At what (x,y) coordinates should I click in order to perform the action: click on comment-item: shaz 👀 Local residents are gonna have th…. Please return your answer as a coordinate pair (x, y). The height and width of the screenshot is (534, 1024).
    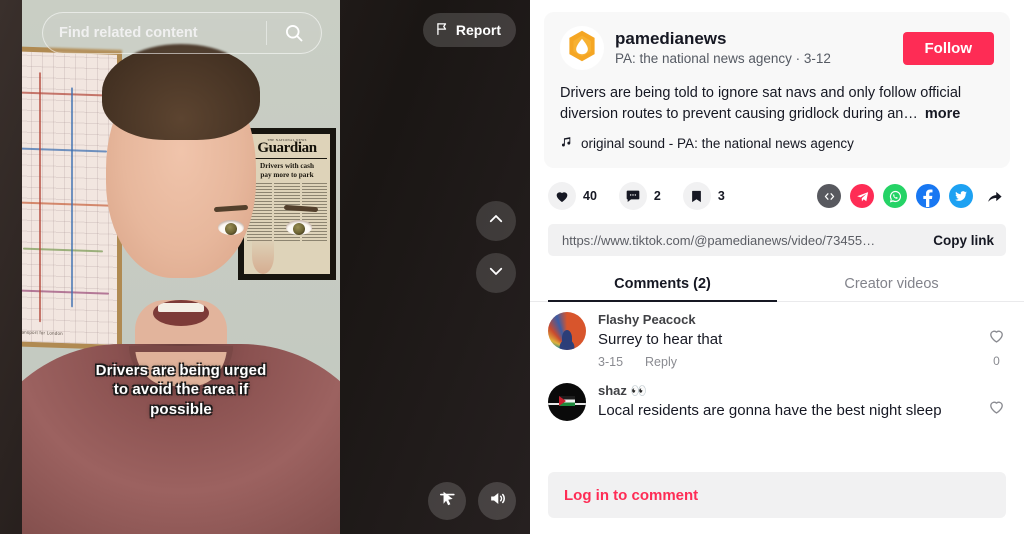
    Looking at the image, I should click on (777, 402).